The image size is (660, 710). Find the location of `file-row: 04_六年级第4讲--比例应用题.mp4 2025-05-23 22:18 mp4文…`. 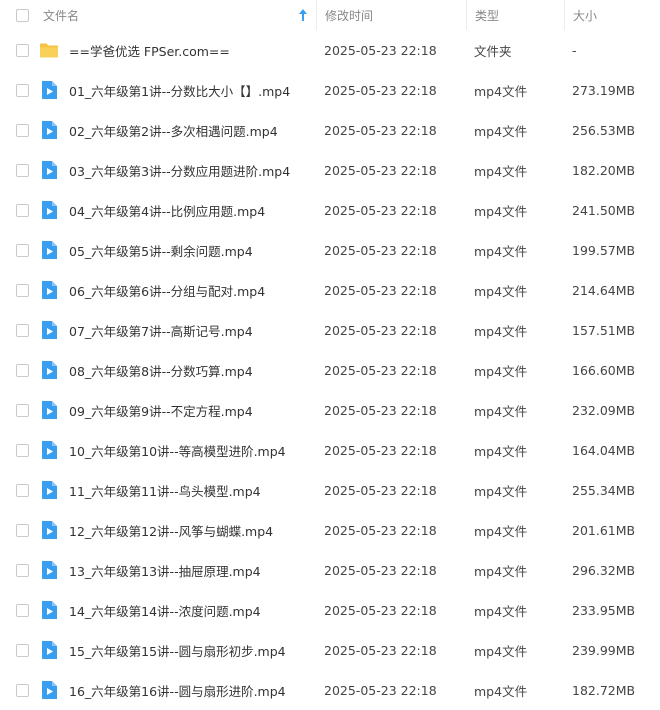

file-row: 04_六年级第4讲--比例应用题.mp4 2025-05-23 22:18 mp4文… is located at coordinates (330, 210).